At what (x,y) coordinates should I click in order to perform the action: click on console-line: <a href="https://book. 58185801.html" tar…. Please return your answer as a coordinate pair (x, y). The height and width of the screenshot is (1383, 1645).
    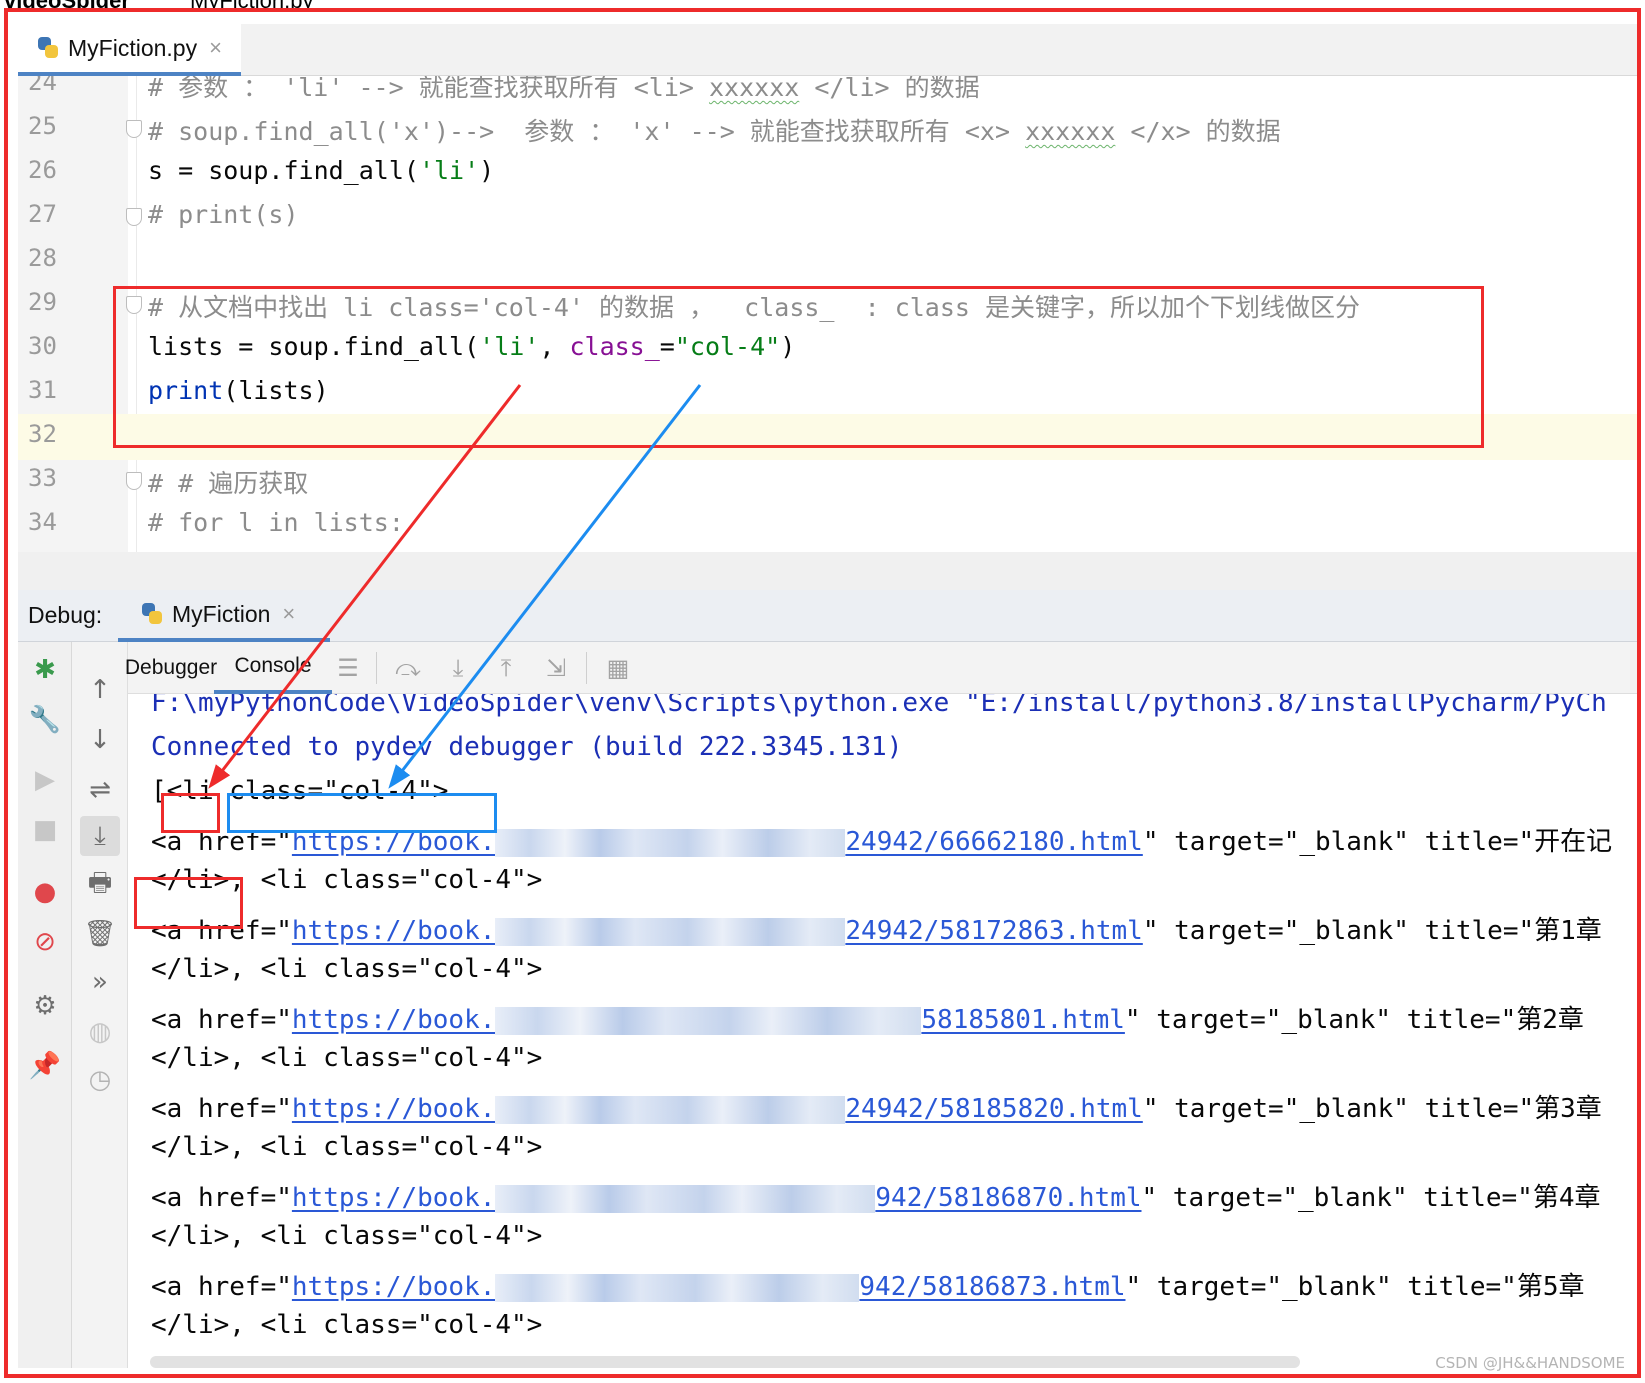
    Looking at the image, I should click on (867, 1020).